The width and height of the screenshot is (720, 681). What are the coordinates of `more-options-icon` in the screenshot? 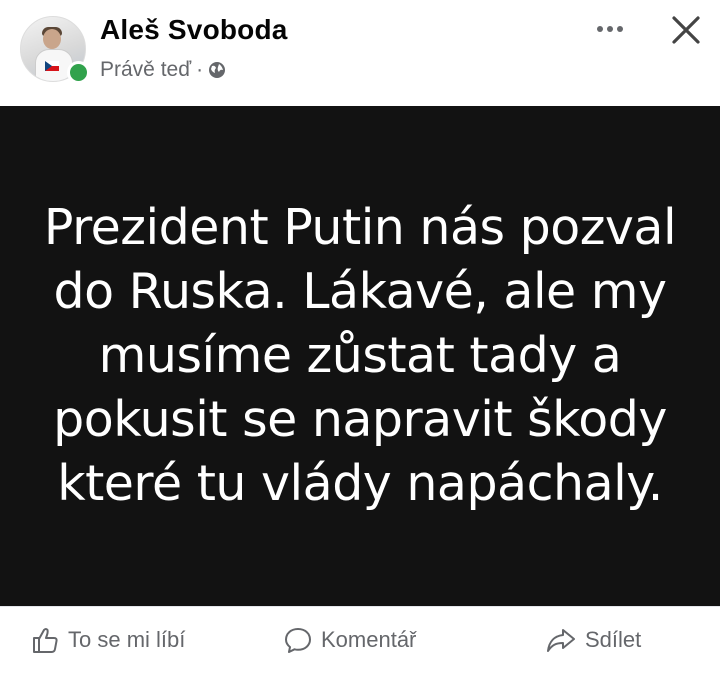 It's located at (600, 29).